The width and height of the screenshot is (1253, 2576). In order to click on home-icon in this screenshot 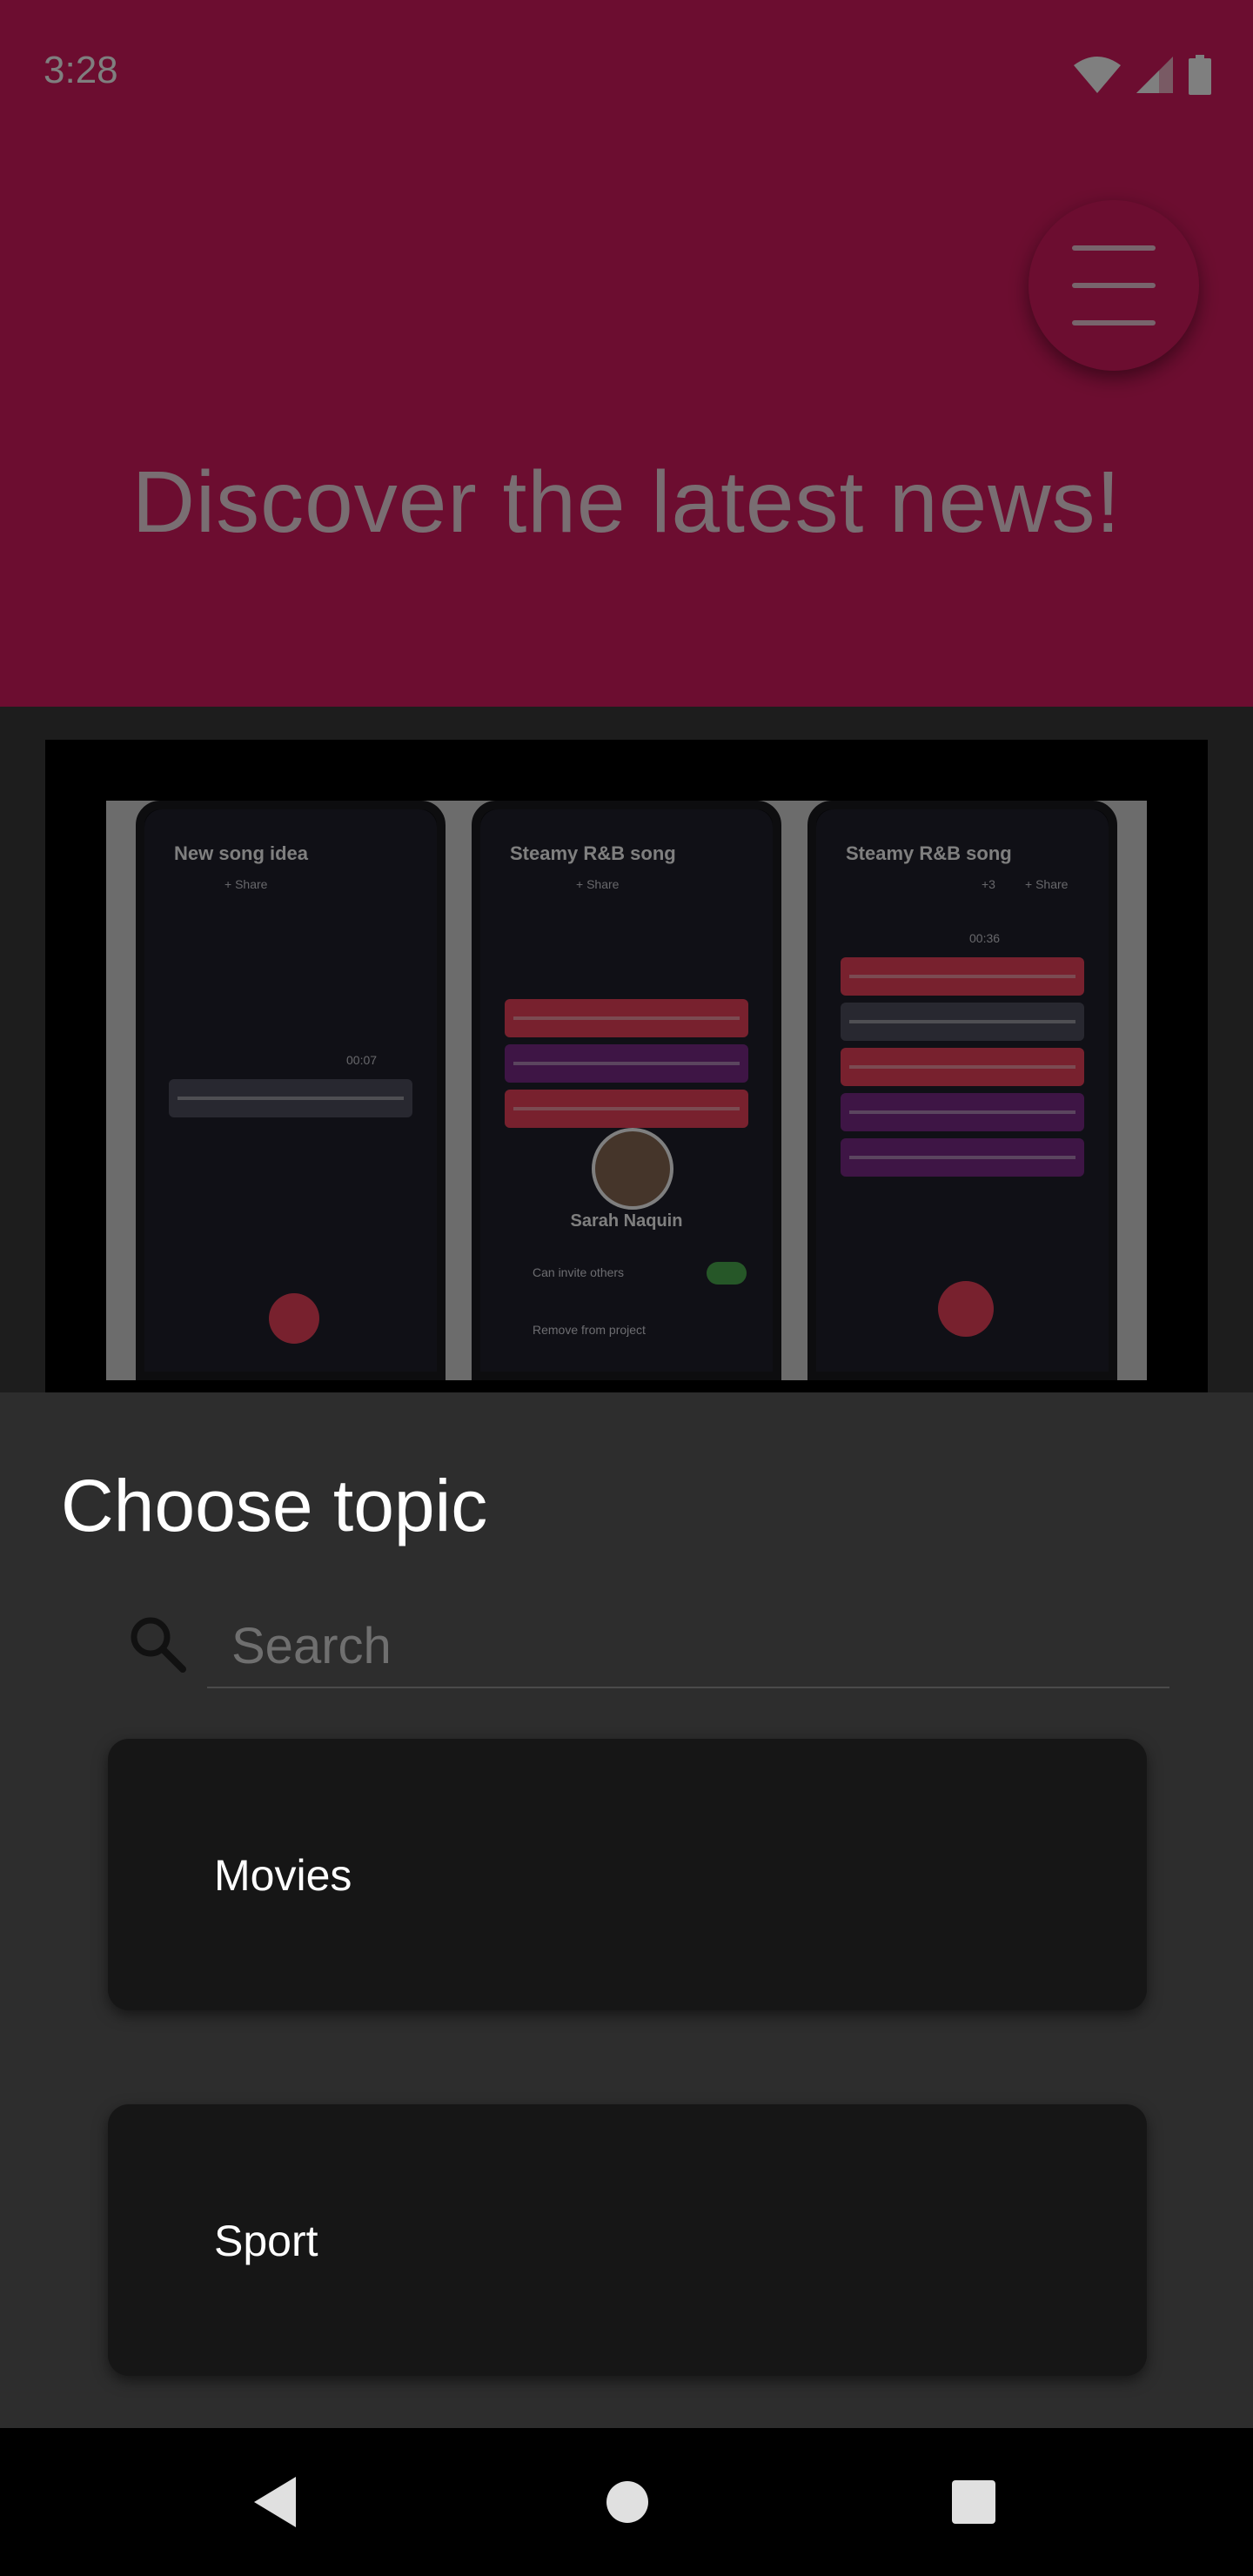, I will do `click(627, 2502)`.